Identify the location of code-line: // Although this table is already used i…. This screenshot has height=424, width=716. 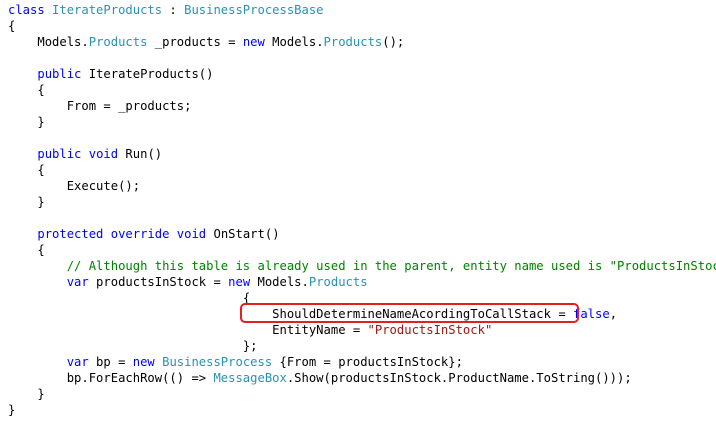
(362, 266).